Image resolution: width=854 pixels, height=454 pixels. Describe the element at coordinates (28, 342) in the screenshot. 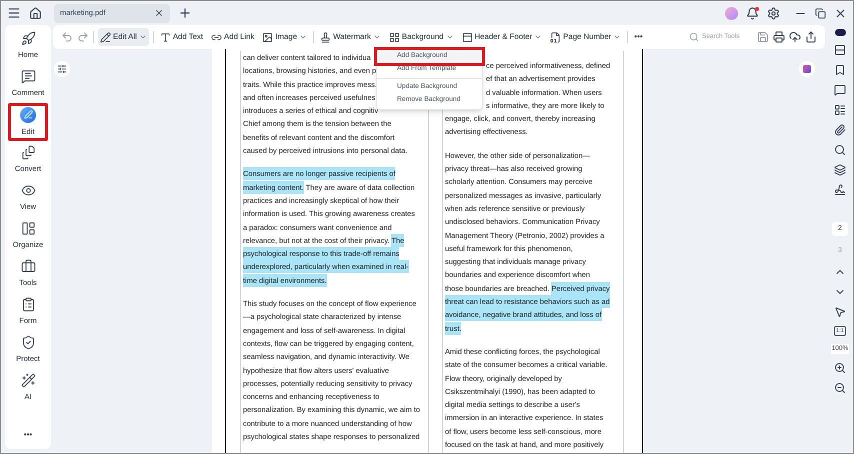

I see `shield-icon` at that location.